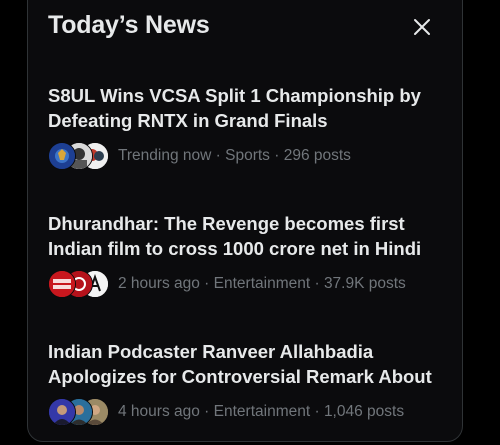 Image resolution: width=500 pixels, height=445 pixels. I want to click on news-meta-row: Trending now · Sports · 296 posts, so click(248, 156).